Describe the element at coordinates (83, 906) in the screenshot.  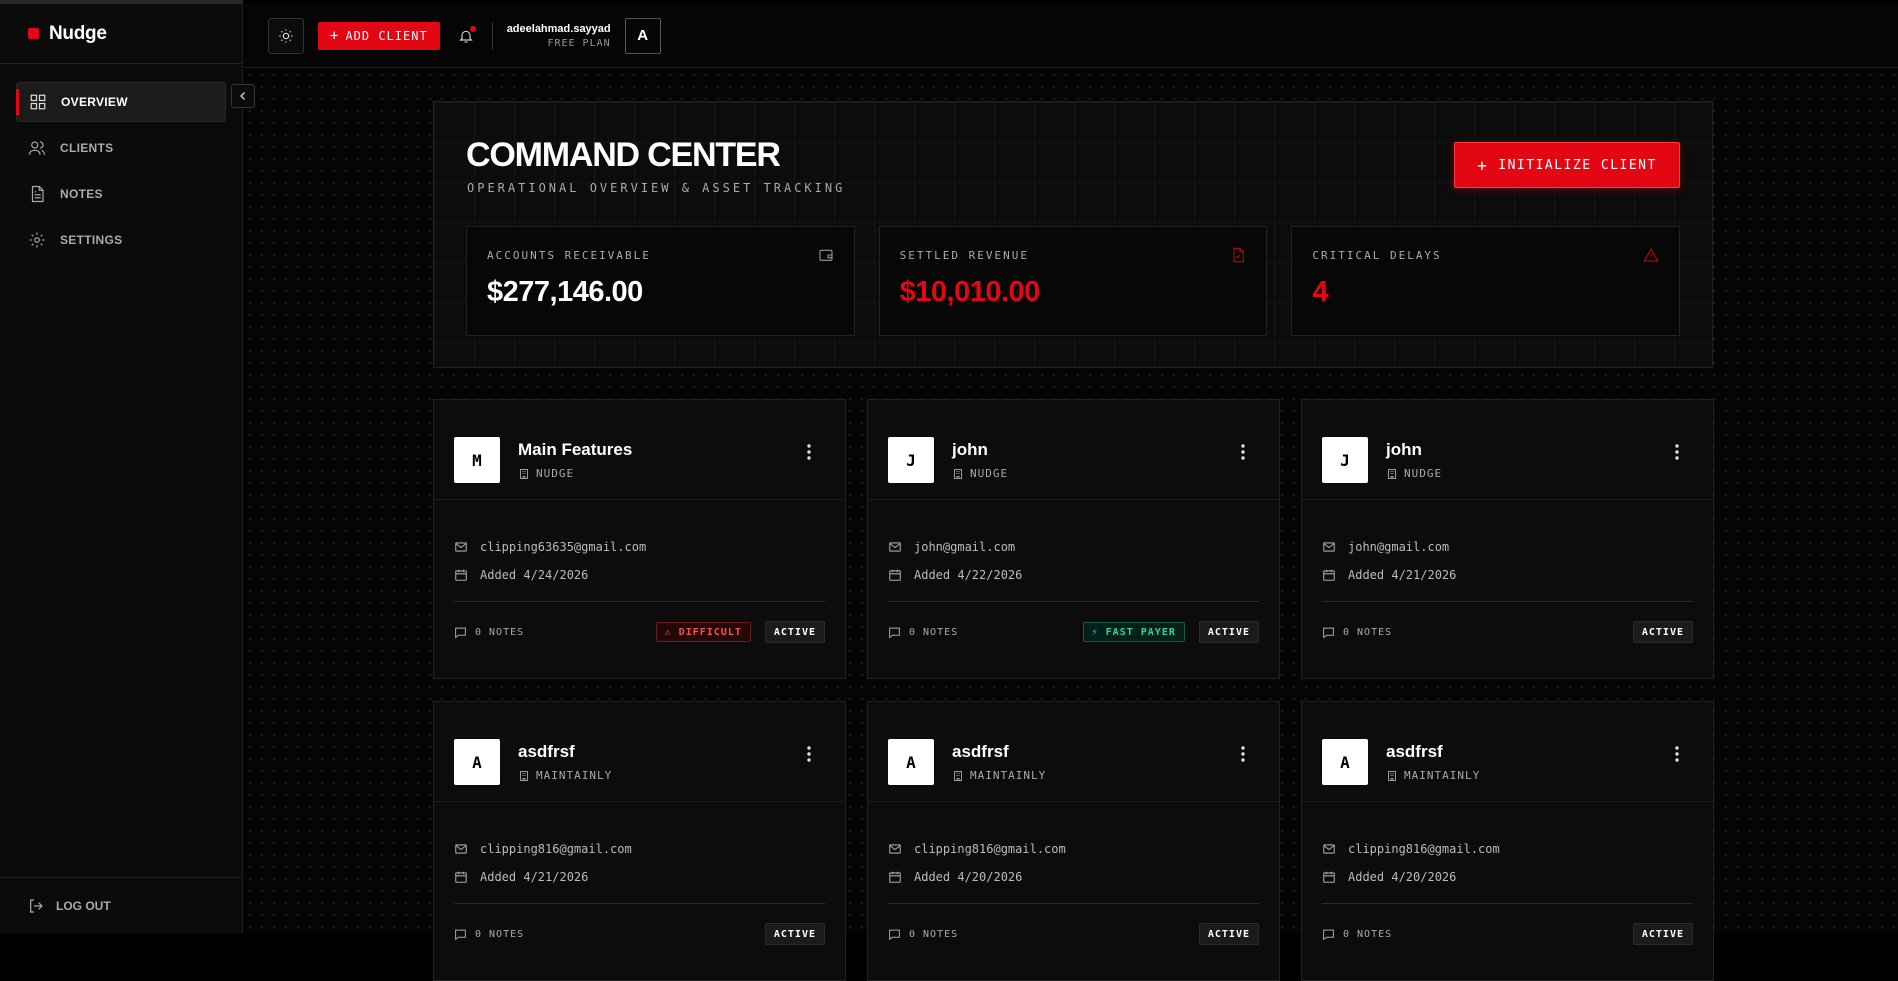
I see `logout-label: LOG OUT` at that location.